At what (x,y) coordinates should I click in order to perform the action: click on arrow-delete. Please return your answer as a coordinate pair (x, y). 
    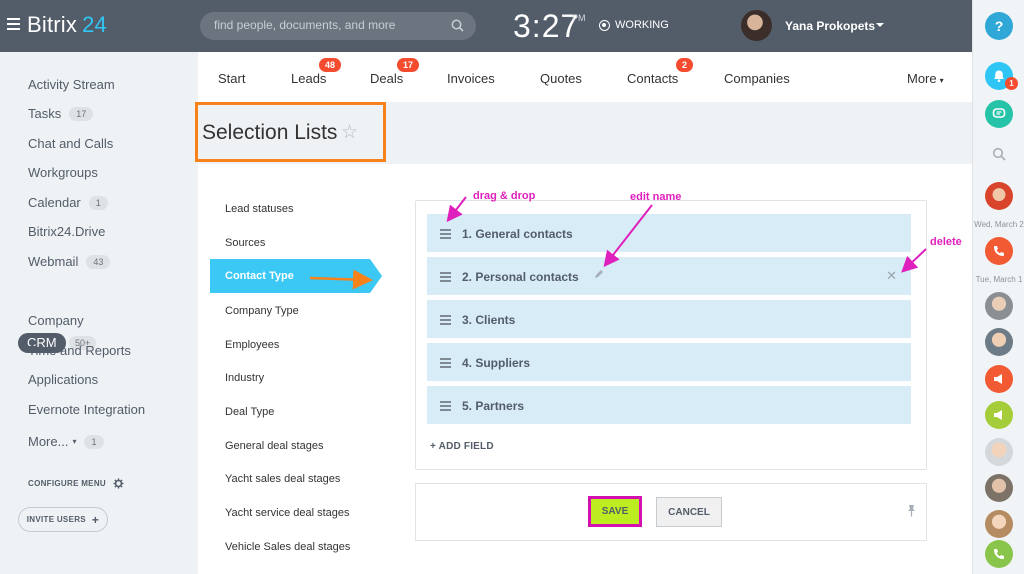
    Looking at the image, I should click on (914, 260).